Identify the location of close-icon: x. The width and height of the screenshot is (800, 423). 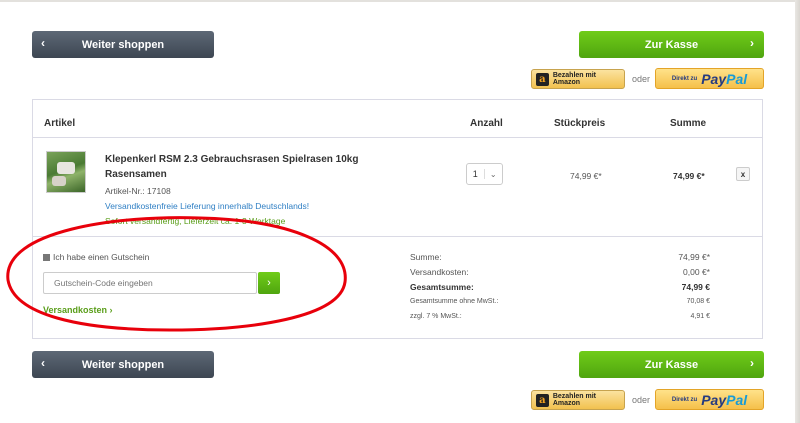
(743, 174).